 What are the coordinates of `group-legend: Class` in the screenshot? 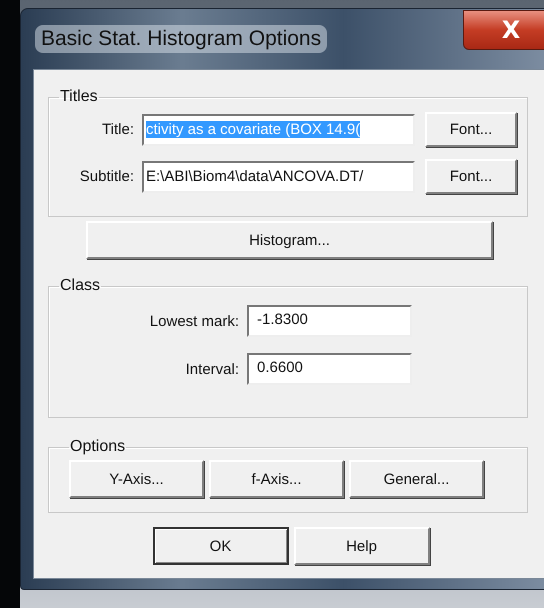 It's located at (80, 286).